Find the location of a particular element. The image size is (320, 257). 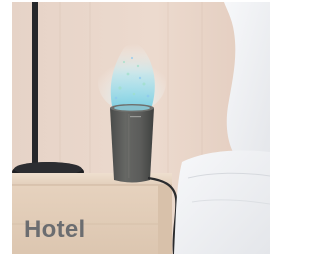

scene-caption: Hotel is located at coordinates (55, 229).